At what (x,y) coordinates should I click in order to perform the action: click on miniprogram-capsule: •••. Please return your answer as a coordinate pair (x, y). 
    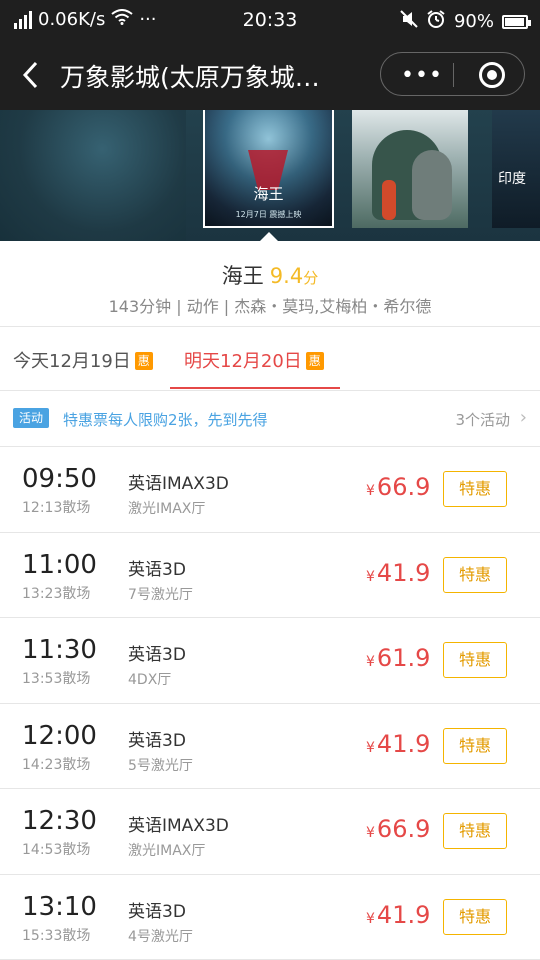
    Looking at the image, I should click on (452, 74).